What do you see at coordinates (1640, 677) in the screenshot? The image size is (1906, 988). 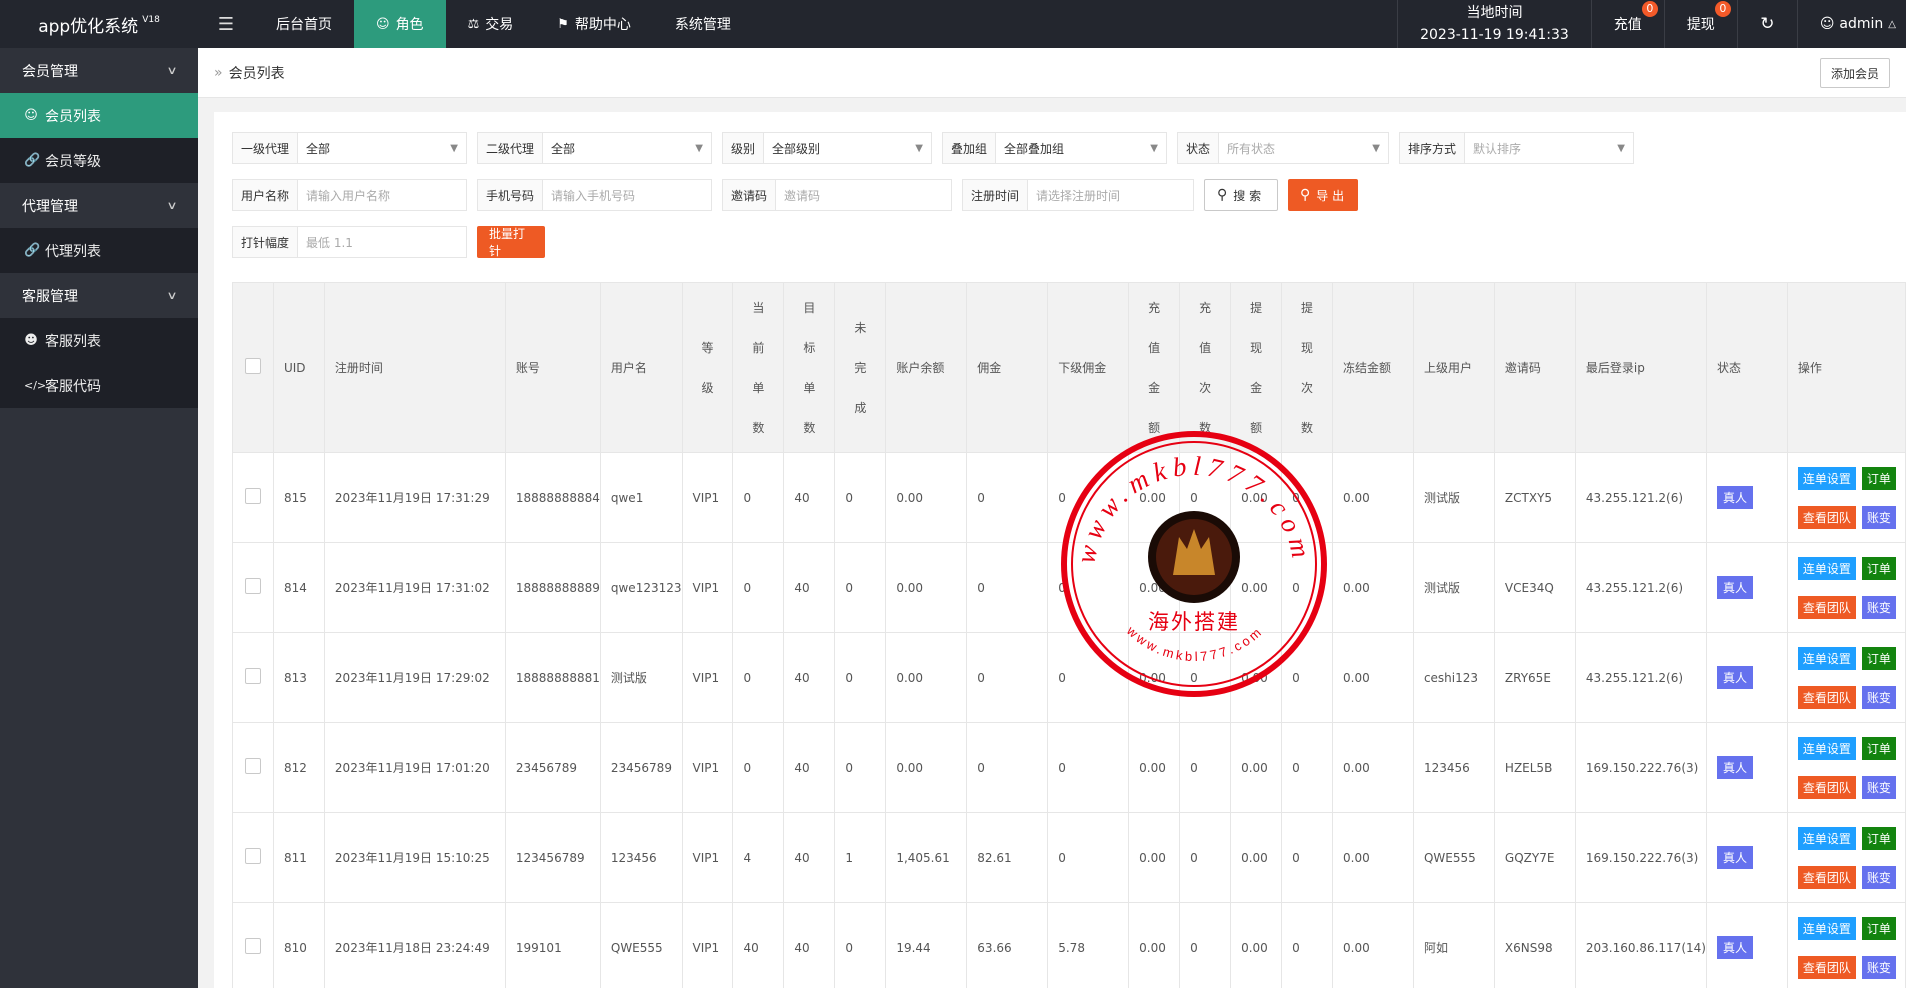 I see `cell-last-ip: 43.255.121.2(6)` at bounding box center [1640, 677].